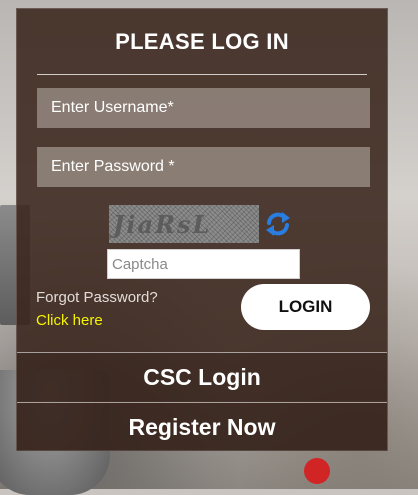  I want to click on captcha-image: JiaRsL, so click(184, 224).